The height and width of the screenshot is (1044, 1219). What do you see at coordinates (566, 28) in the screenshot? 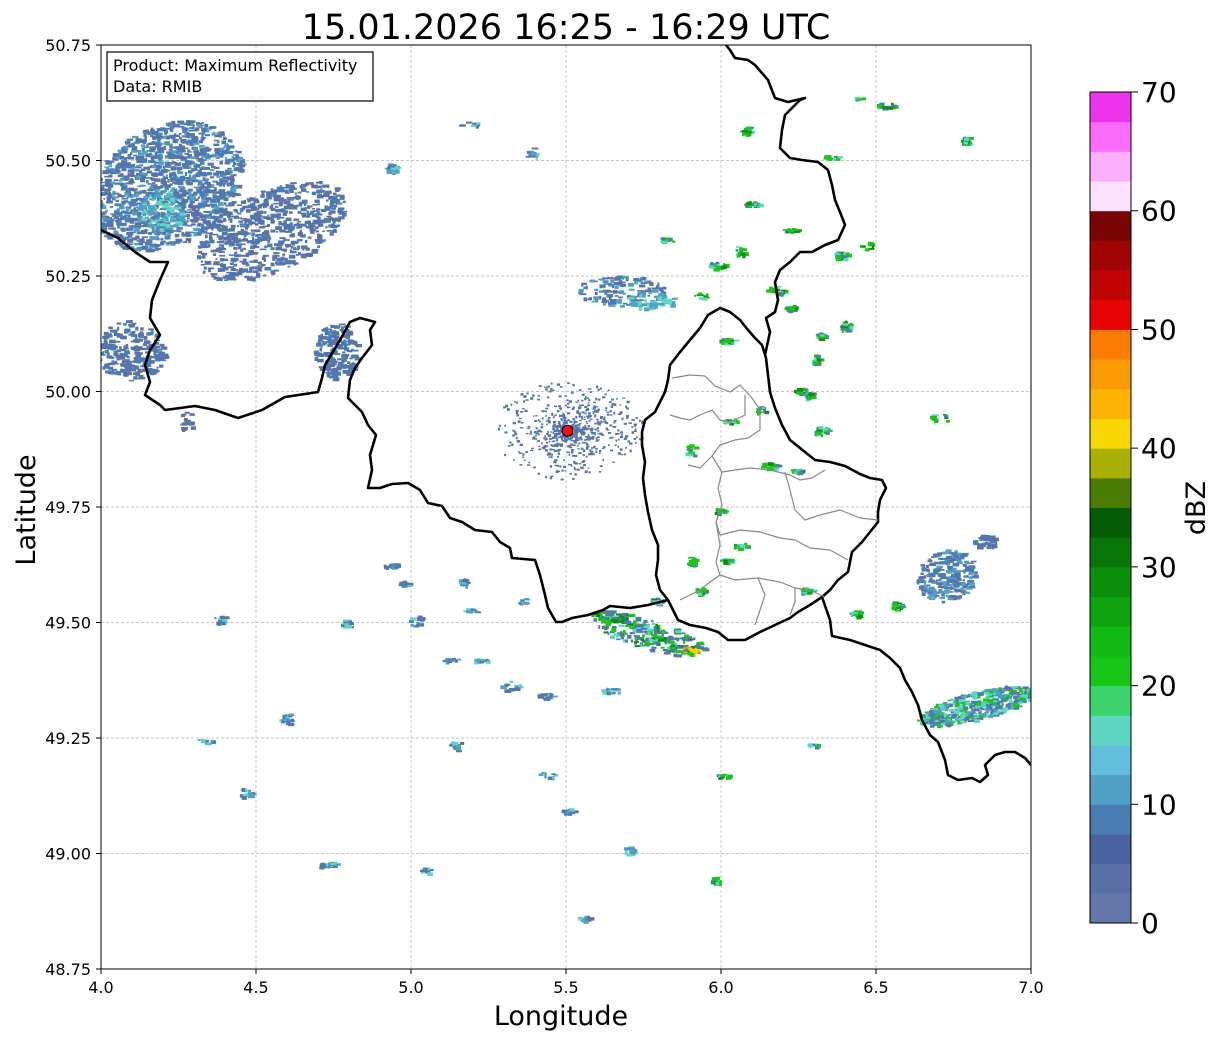
I see `figure-title: 15.01.2026 16:25 - 16:29 UTC` at bounding box center [566, 28].